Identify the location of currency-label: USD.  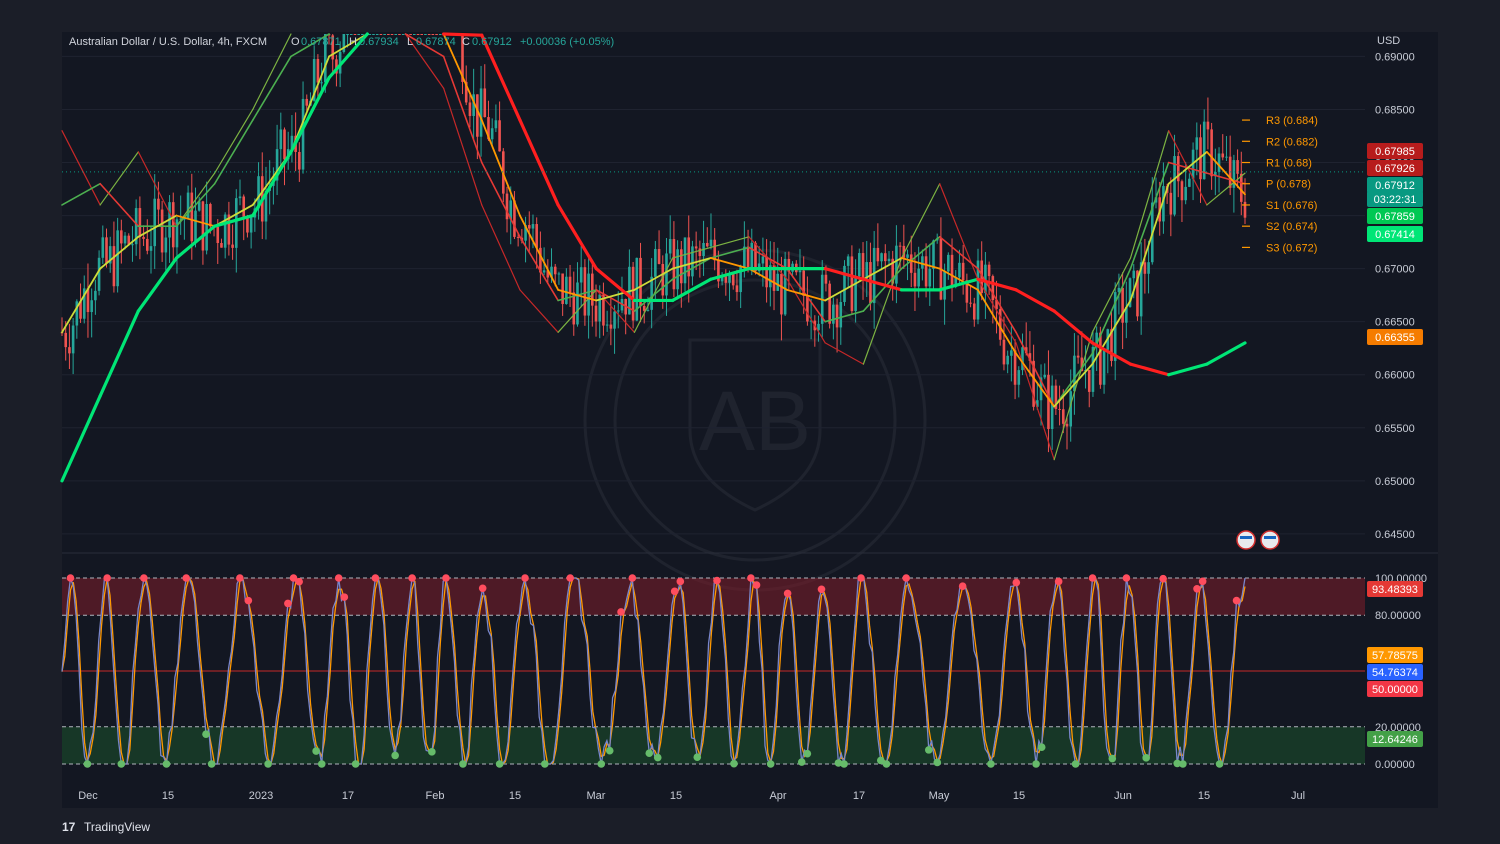
(1388, 41).